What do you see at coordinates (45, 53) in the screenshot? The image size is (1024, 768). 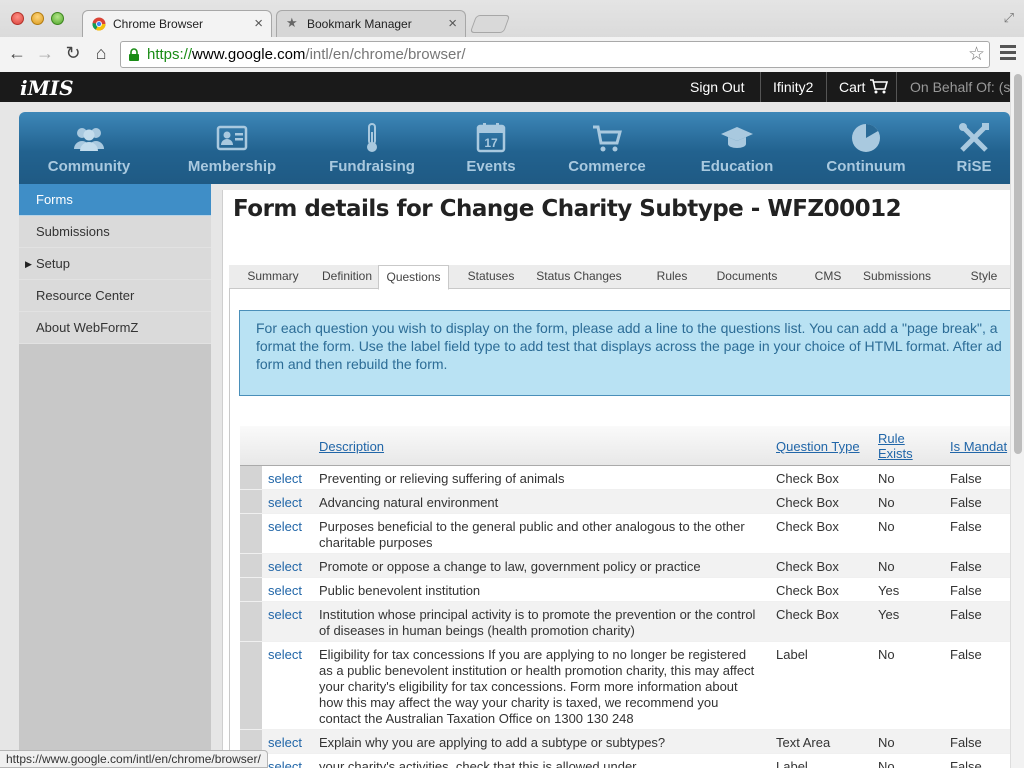 I see `forward-icon: →` at bounding box center [45, 53].